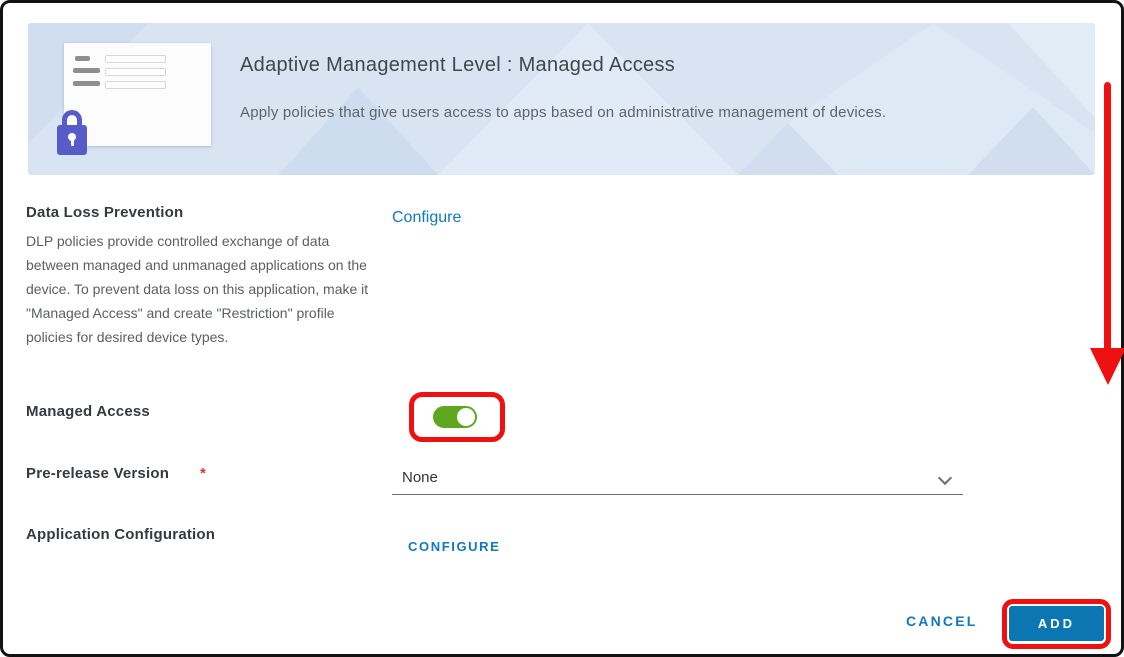 This screenshot has height=657, width=1124. What do you see at coordinates (677, 480) in the screenshot?
I see `prerelease-version-select: None` at bounding box center [677, 480].